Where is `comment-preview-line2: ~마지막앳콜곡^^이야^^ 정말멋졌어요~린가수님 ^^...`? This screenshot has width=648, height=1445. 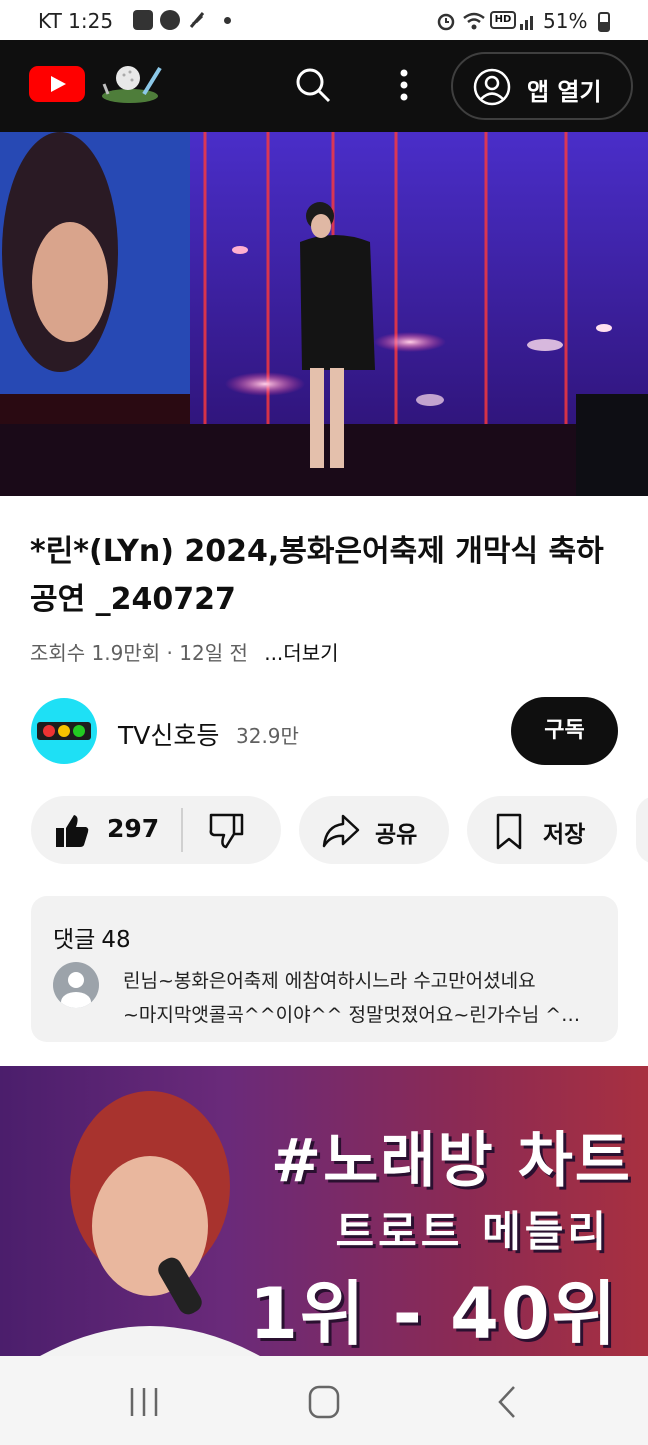
comment-preview-line2: ~마지막앳콜곡^^이야^^ 정말멋졌어요~린가수님 ^^... is located at coordinates (358, 1015).